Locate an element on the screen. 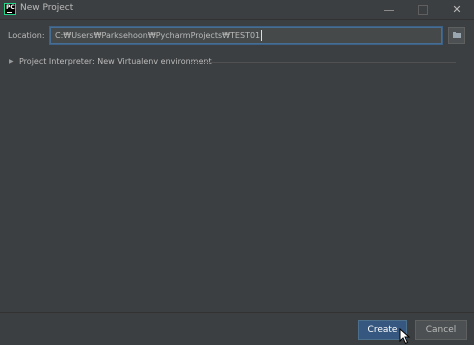  close-icon: ✕ is located at coordinates (457, 9).